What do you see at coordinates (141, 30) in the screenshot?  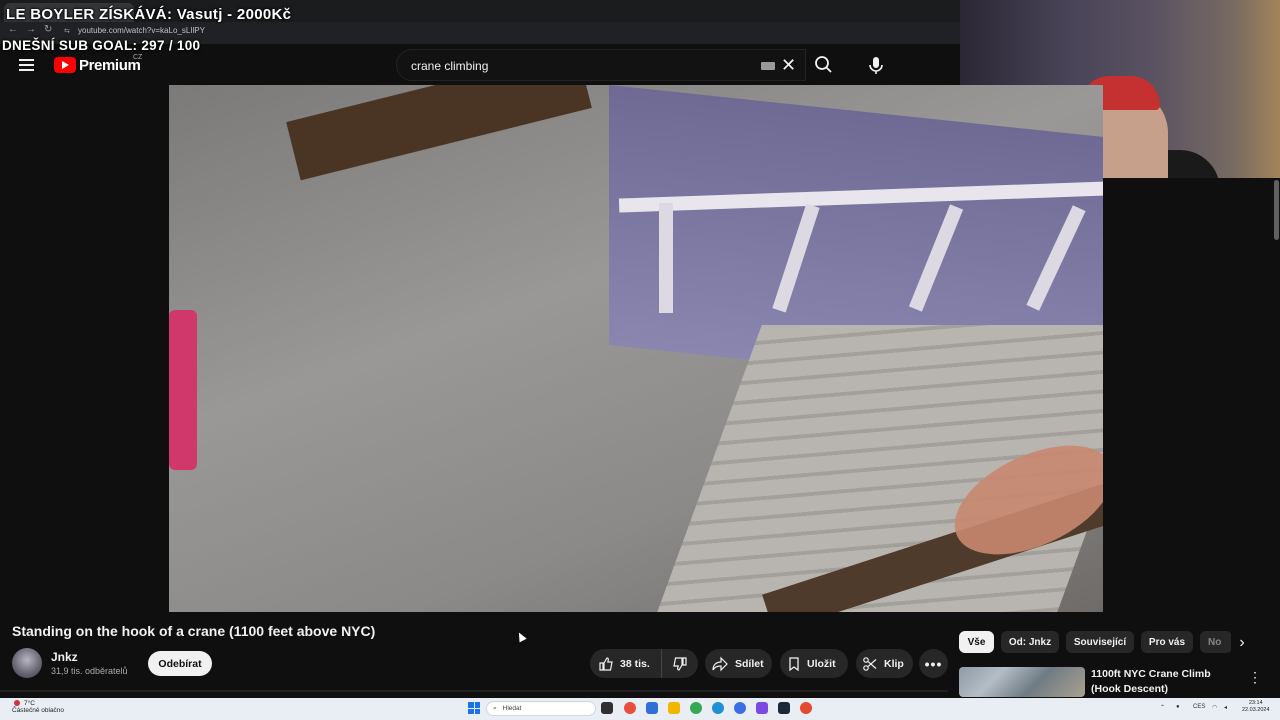 I see `address-bar-url: youtube.com/watch?v=kaLo_sLIlPY` at bounding box center [141, 30].